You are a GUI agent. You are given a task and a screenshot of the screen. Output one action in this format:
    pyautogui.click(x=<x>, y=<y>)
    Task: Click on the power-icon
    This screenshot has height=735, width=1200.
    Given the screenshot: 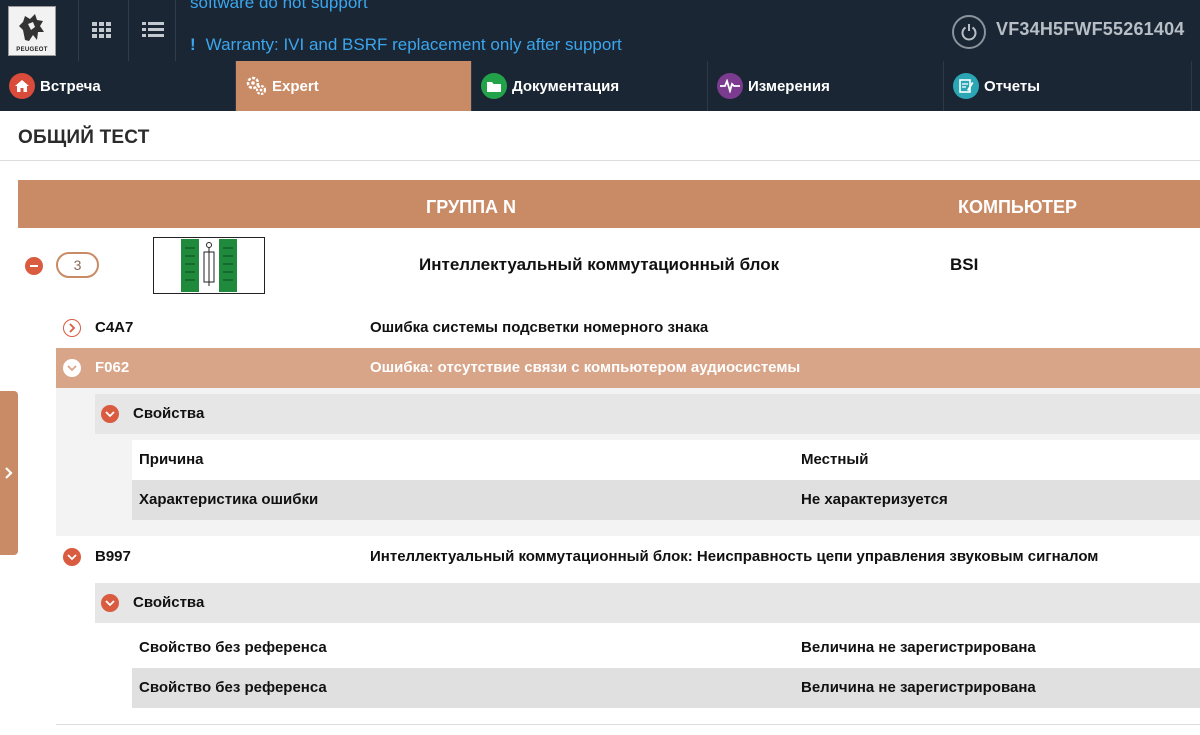 What is the action you would take?
    pyautogui.click(x=969, y=32)
    